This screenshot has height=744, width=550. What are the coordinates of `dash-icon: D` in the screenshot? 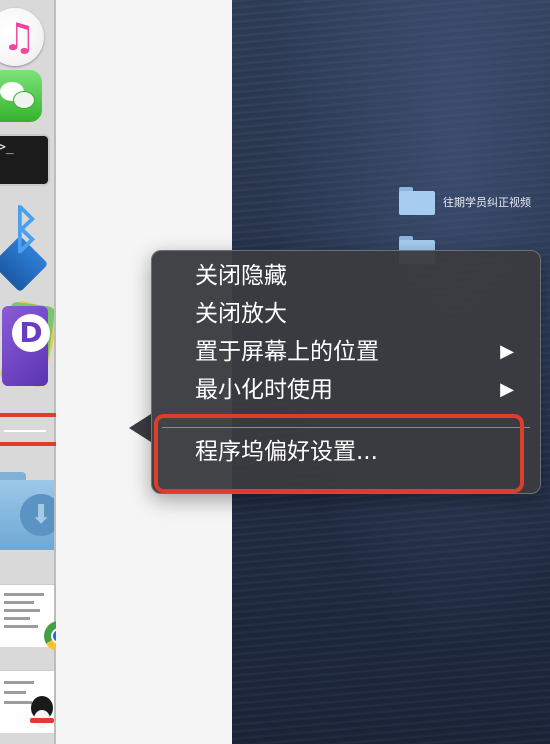 It's located at (27, 344).